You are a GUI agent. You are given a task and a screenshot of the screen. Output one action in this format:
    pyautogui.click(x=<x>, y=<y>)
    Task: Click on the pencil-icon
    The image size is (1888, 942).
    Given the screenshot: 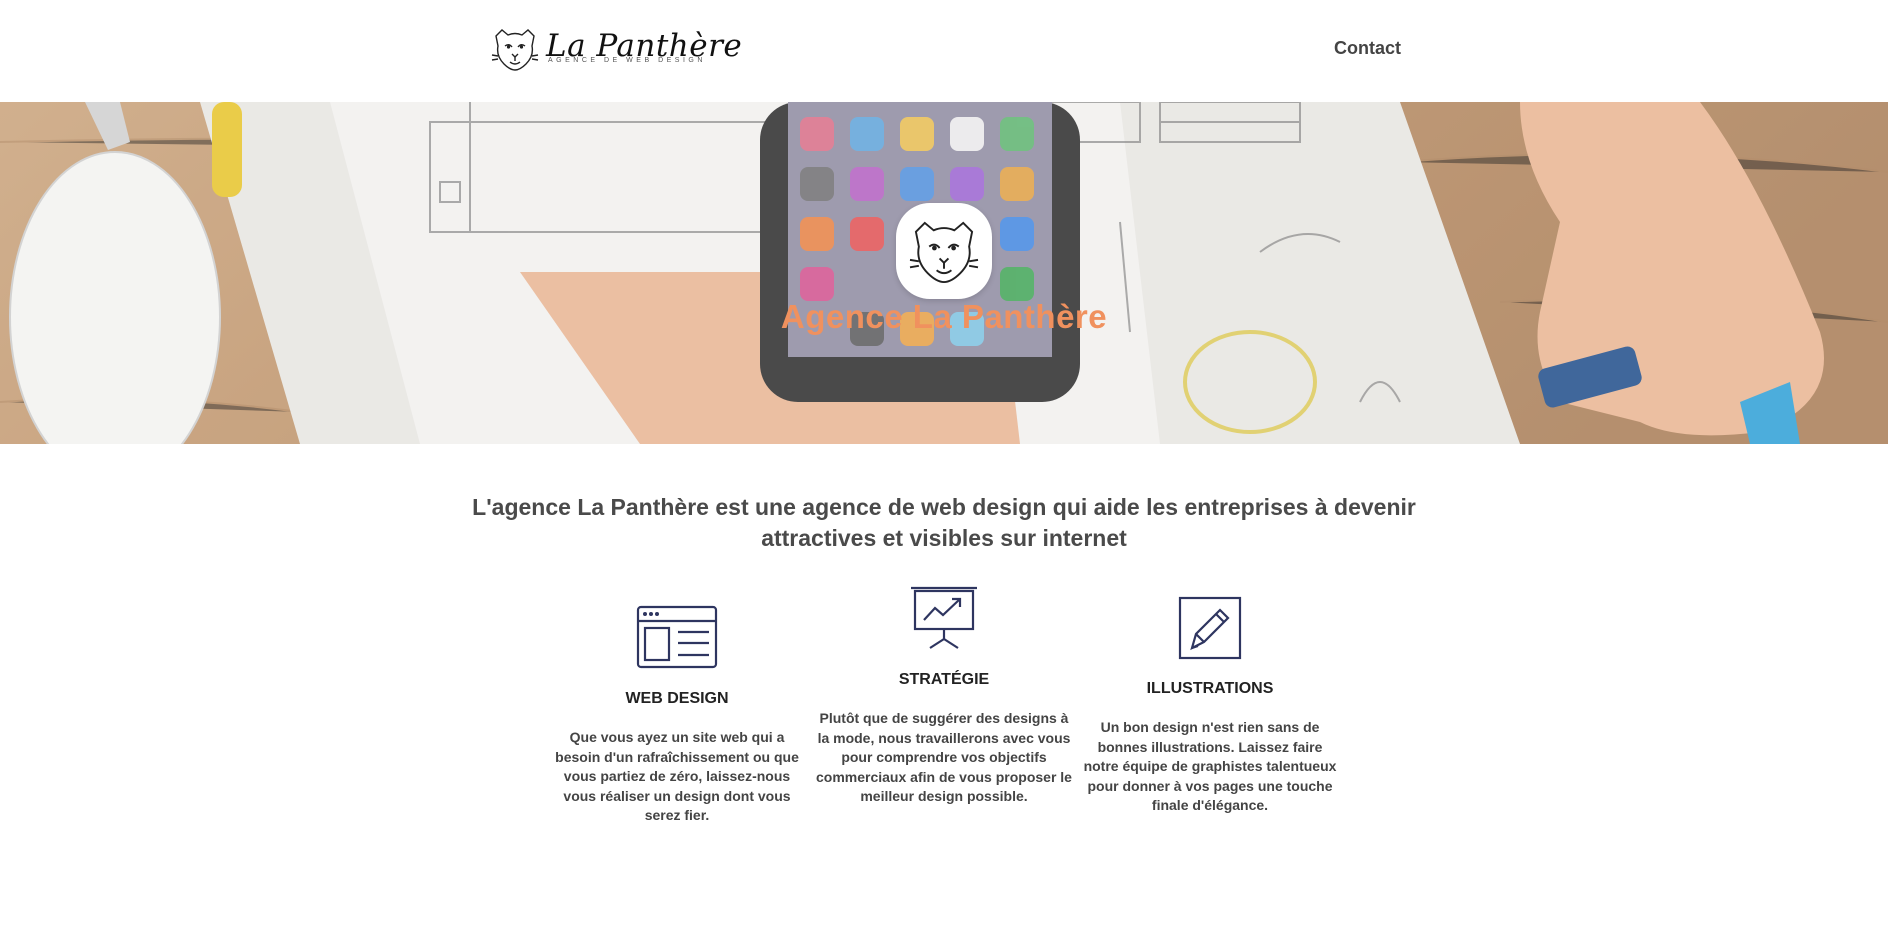 What is the action you would take?
    pyautogui.click(x=1210, y=628)
    